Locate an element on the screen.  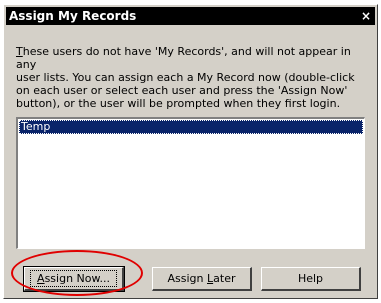
help-label: Help is located at coordinates (310, 278).